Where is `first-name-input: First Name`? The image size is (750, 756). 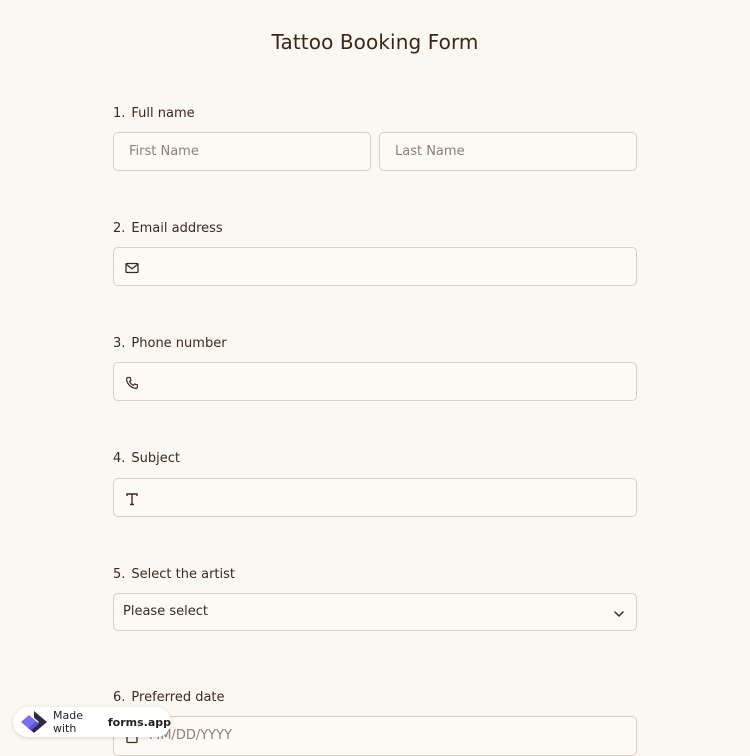 first-name-input: First Name is located at coordinates (242, 151).